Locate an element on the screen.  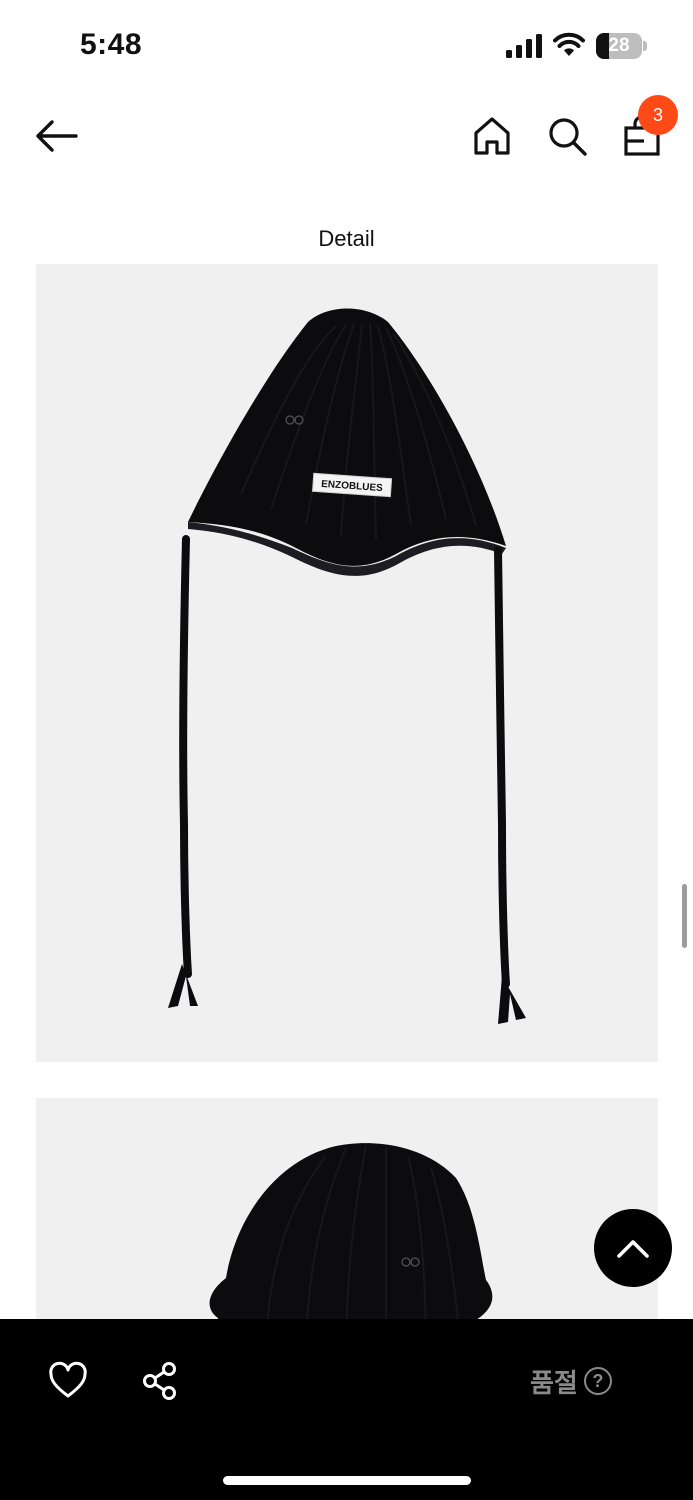
status-time: 5:48 is located at coordinates (111, 44).